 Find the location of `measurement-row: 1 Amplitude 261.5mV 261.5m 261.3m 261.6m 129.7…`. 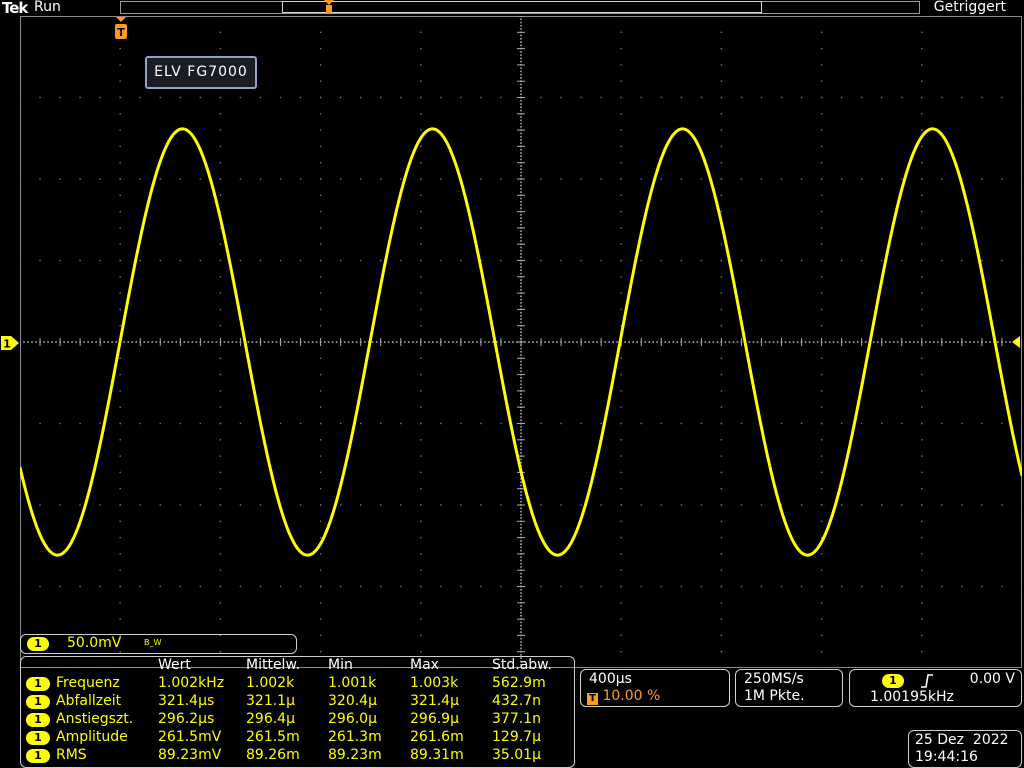

measurement-row: 1 Amplitude 261.5mV 261.5m 261.3m 261.6m 129.7… is located at coordinates (299, 738).